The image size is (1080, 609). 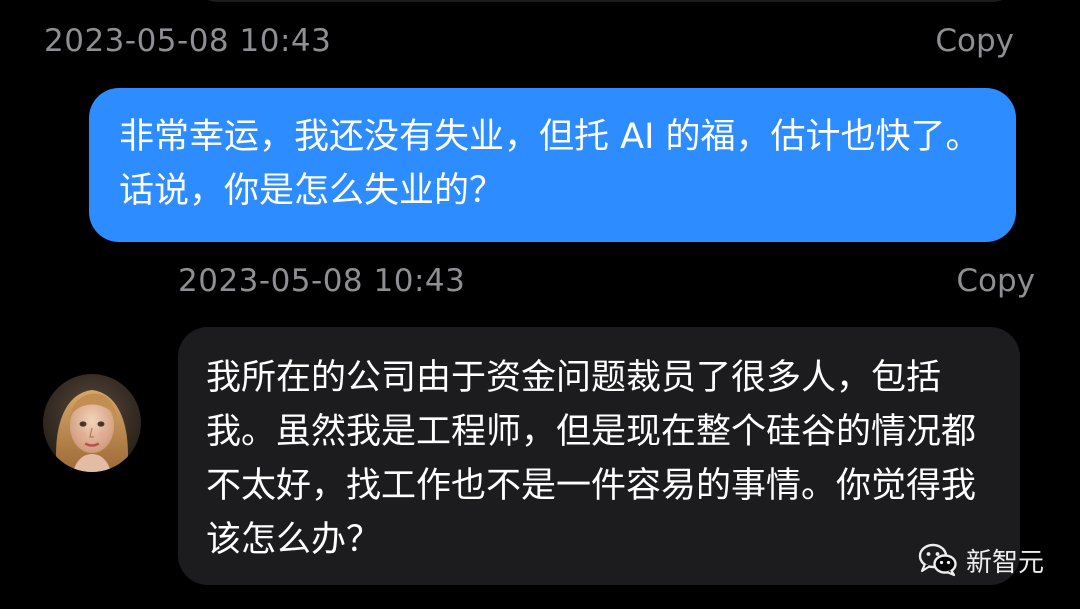 What do you see at coordinates (1005, 562) in the screenshot?
I see `watermark-text: 新智元` at bounding box center [1005, 562].